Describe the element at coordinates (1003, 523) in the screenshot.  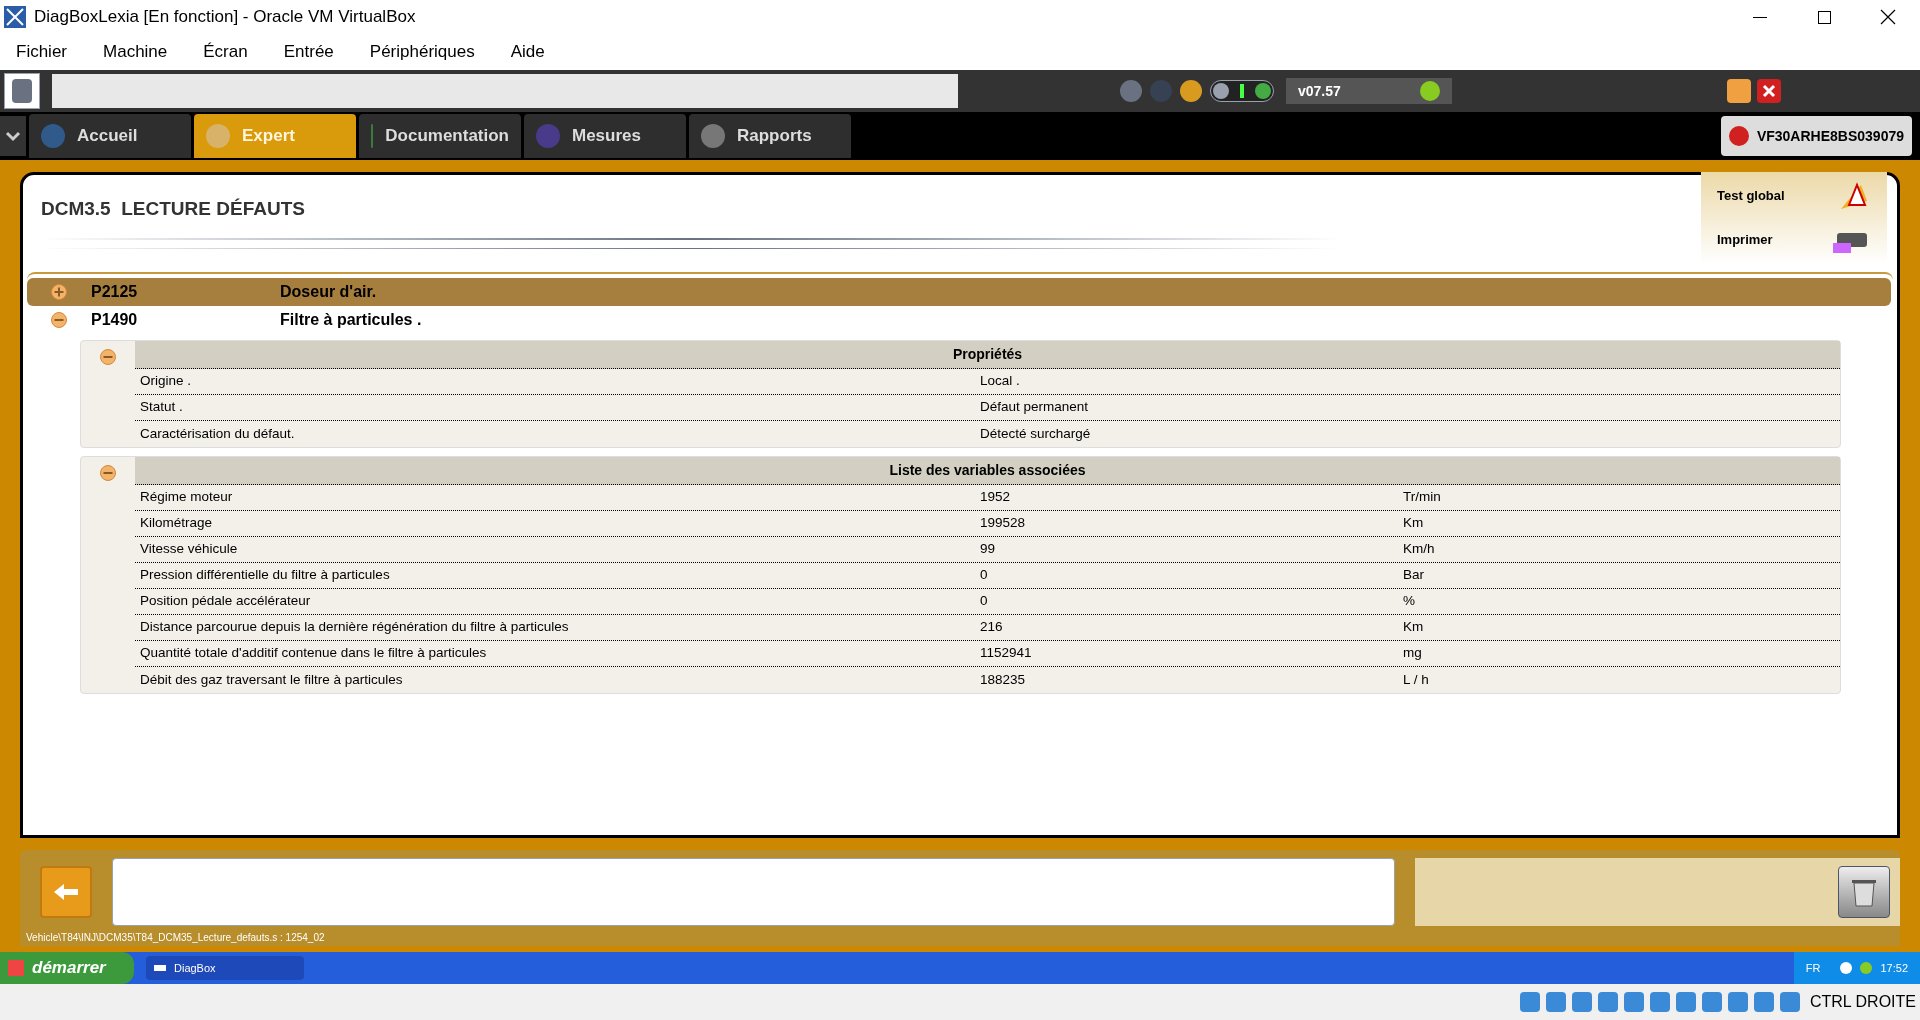
I see `table-cell-text: 199528` at that location.